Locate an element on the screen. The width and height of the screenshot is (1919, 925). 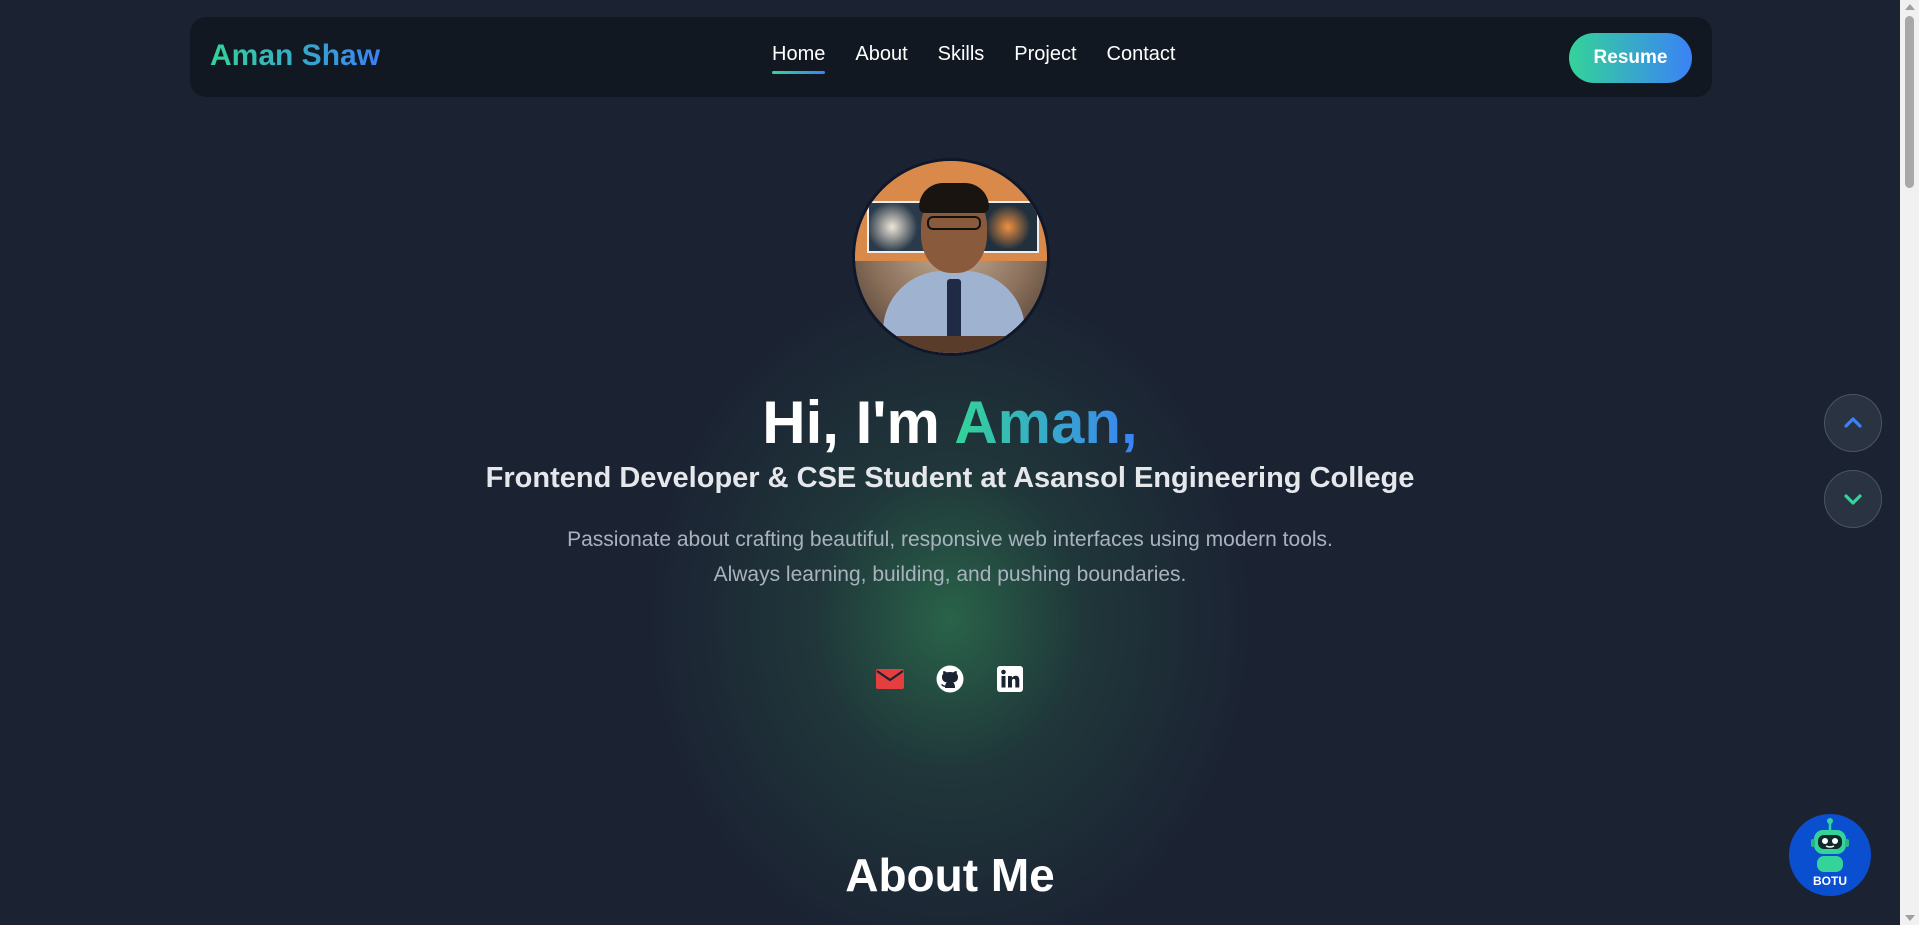
scroll-up-button is located at coordinates (1853, 423).